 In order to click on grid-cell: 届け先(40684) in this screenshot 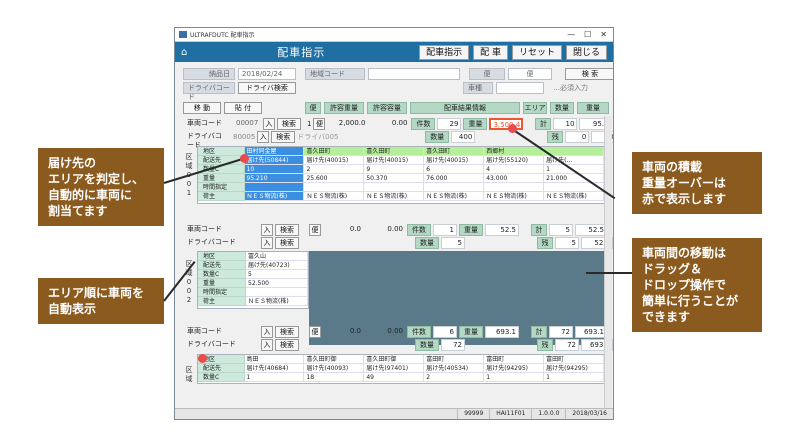, I will do `click(274, 368)`.